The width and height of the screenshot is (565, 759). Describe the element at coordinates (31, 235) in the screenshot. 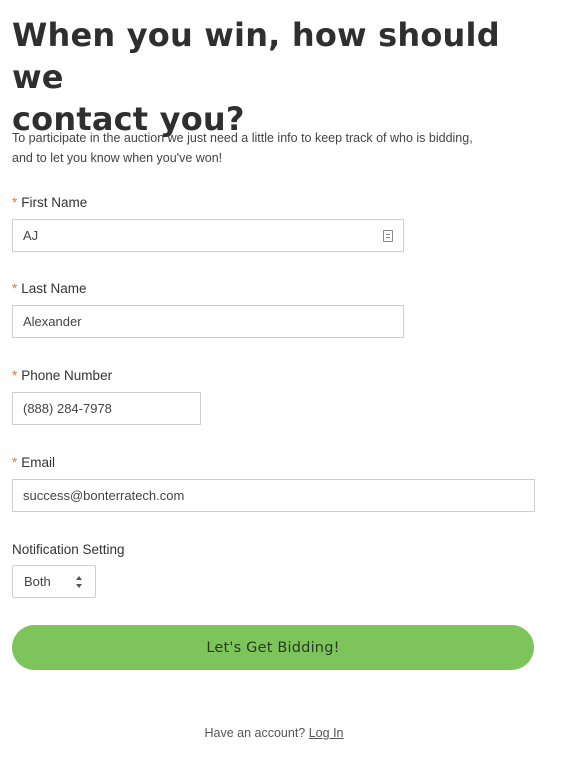

I see `first-name-value: AJ` at that location.